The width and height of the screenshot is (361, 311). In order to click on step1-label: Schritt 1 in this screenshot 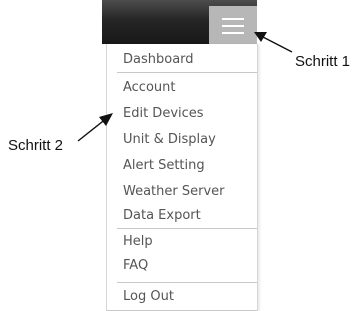, I will do `click(323, 61)`.